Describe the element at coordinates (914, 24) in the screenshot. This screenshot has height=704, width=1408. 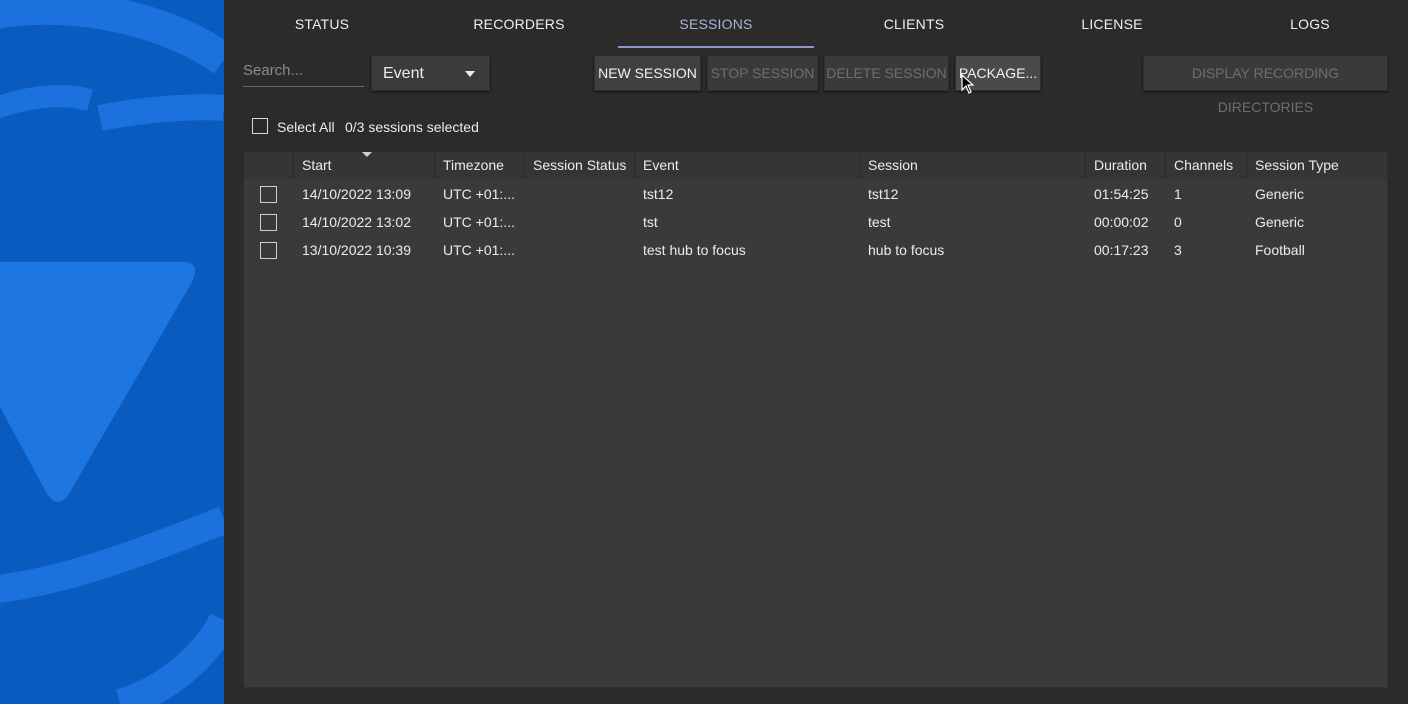
I see `tab-clients: CLIENTS` at that location.